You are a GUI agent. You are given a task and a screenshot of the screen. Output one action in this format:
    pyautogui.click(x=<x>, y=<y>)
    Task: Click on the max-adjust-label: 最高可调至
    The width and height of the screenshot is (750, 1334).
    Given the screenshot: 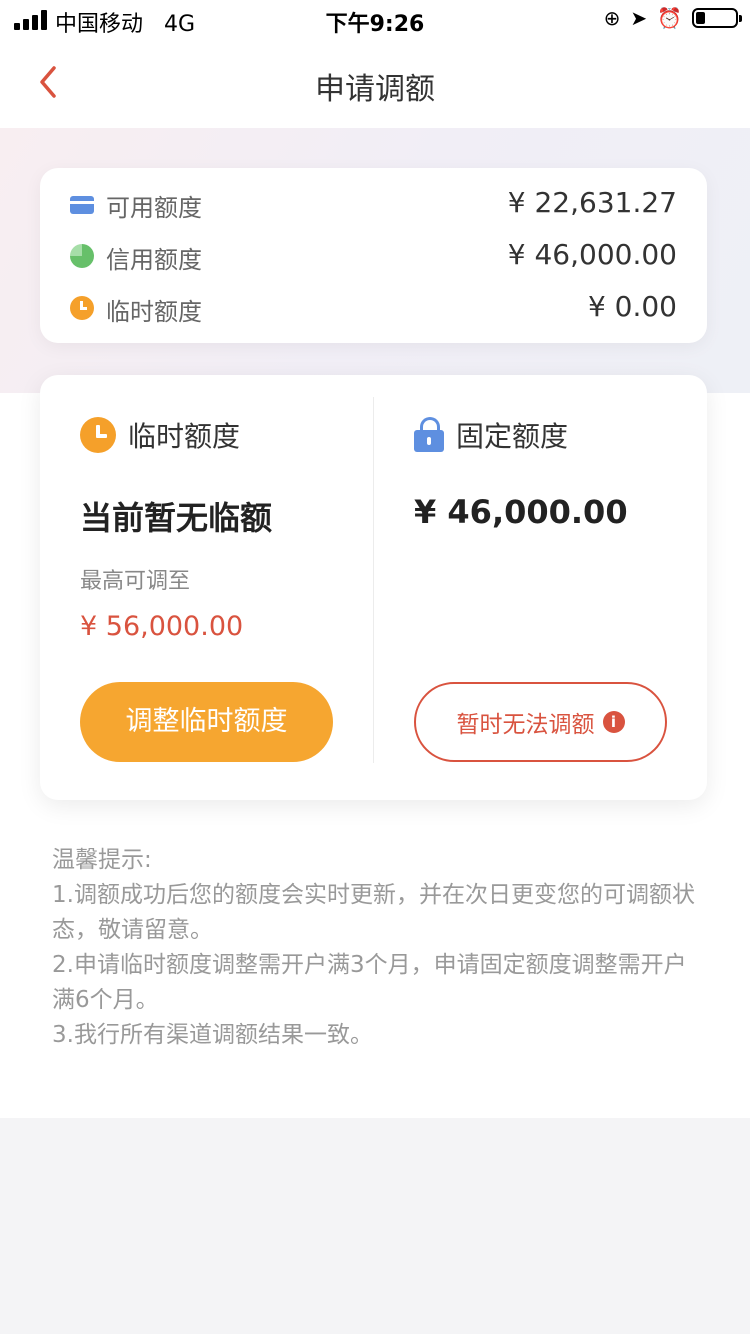 What is the action you would take?
    pyautogui.click(x=135, y=581)
    